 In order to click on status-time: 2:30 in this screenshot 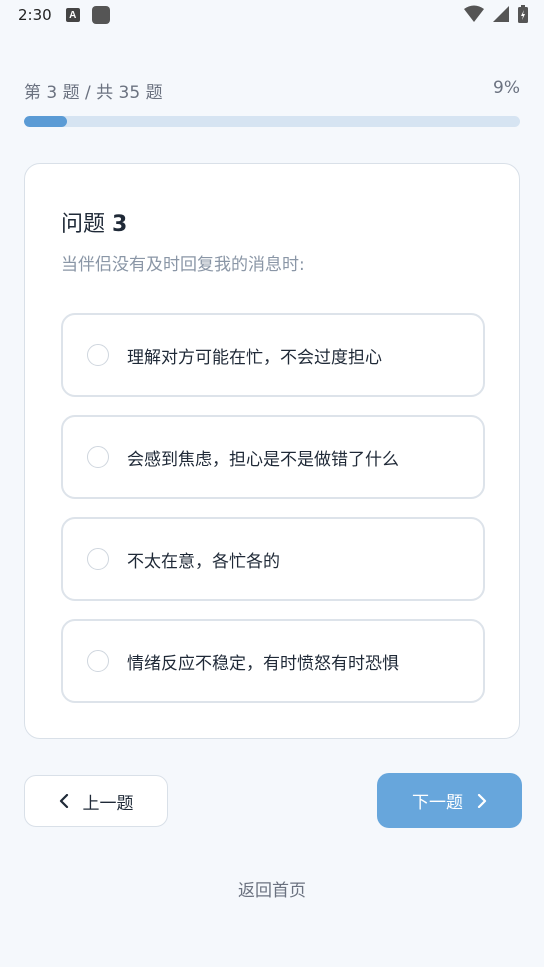, I will do `click(35, 15)`.